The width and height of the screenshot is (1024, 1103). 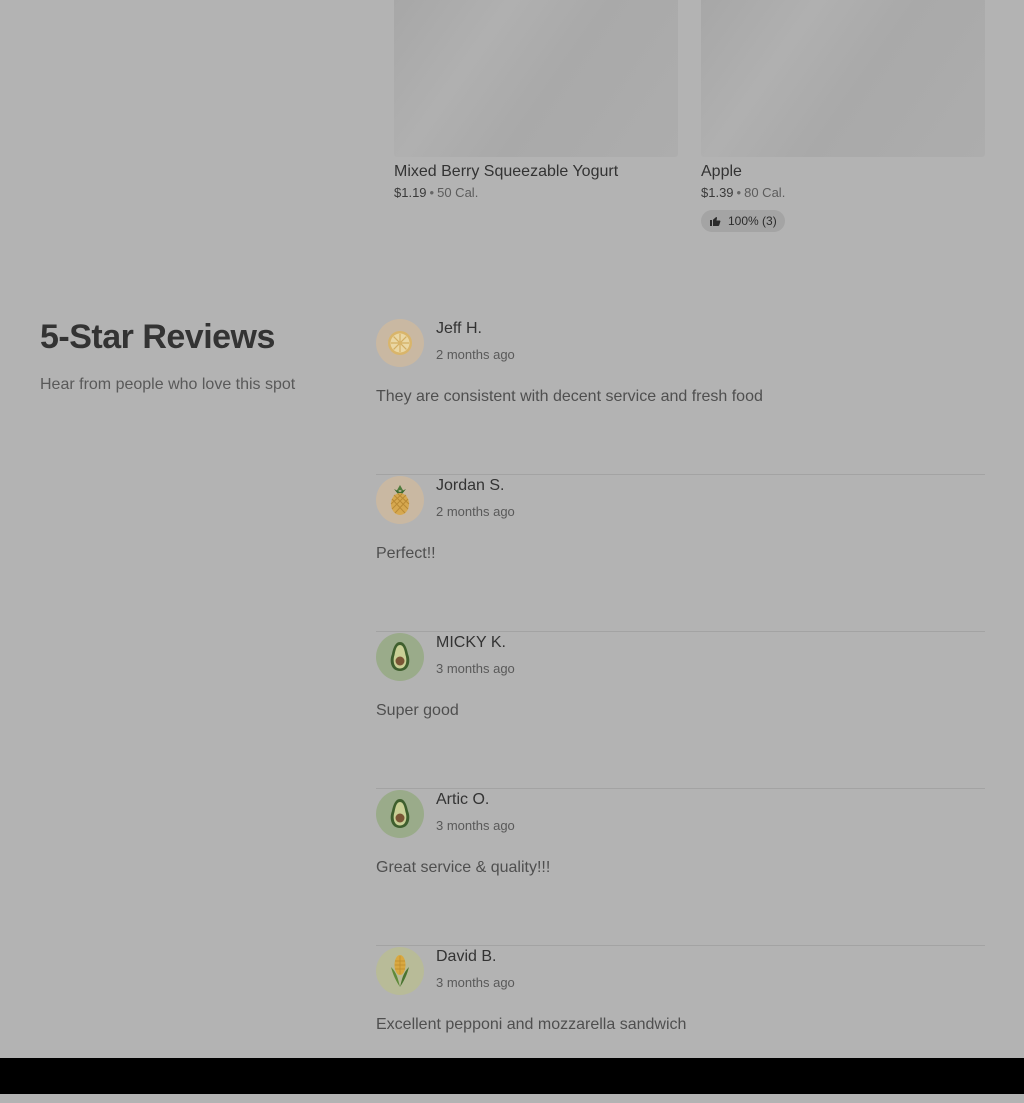 What do you see at coordinates (458, 192) in the screenshot?
I see `product-calories: 50 Cal.` at bounding box center [458, 192].